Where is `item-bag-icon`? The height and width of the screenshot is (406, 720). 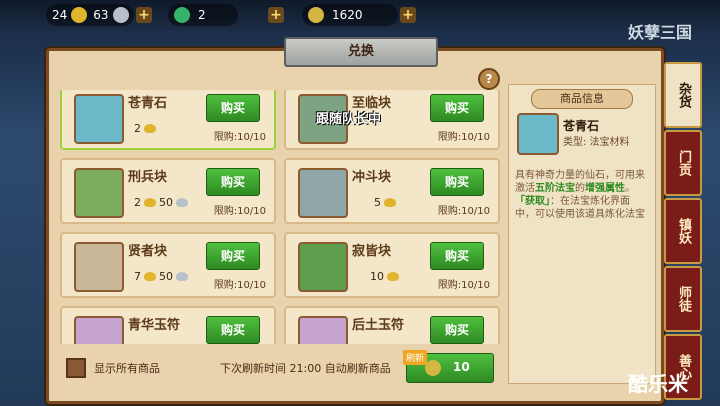 item-bag-icon is located at coordinates (99, 267).